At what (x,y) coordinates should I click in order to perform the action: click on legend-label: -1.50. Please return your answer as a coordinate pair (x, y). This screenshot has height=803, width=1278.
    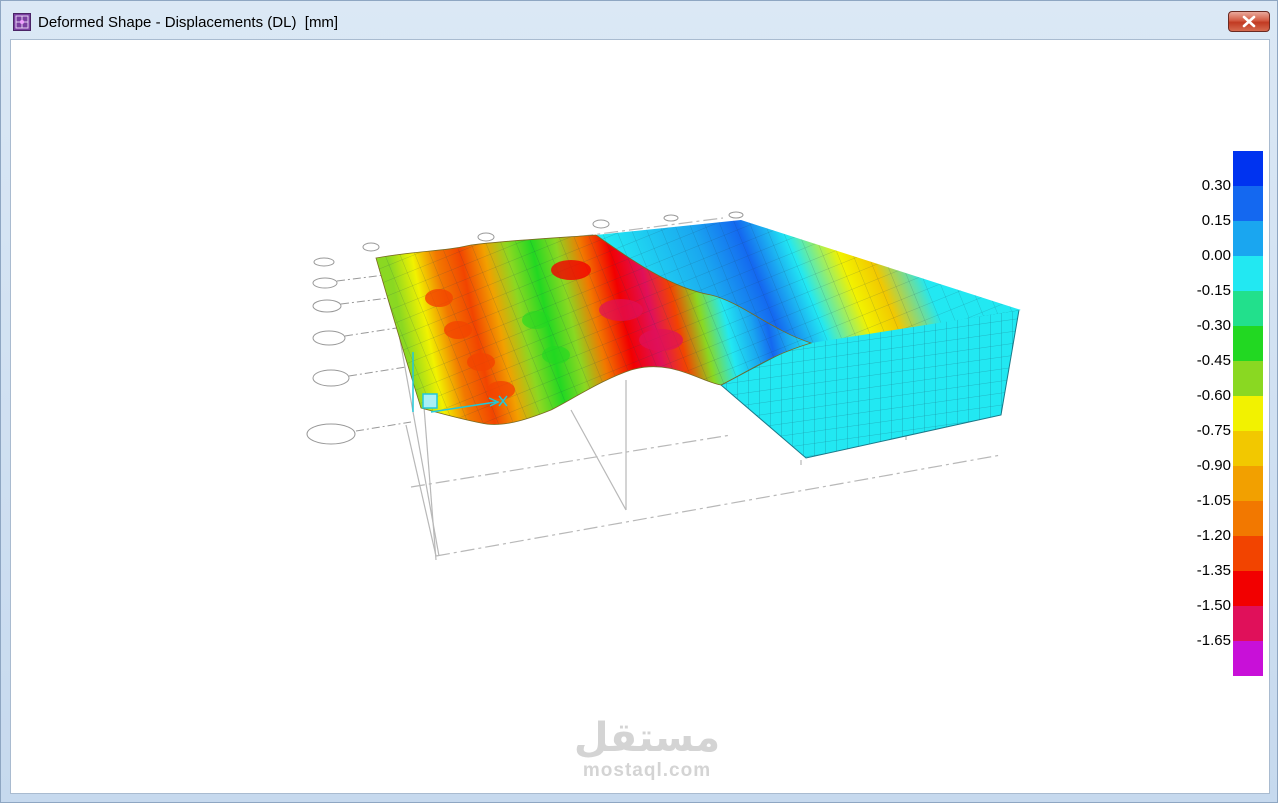
    Looking at the image, I should click on (1213, 605).